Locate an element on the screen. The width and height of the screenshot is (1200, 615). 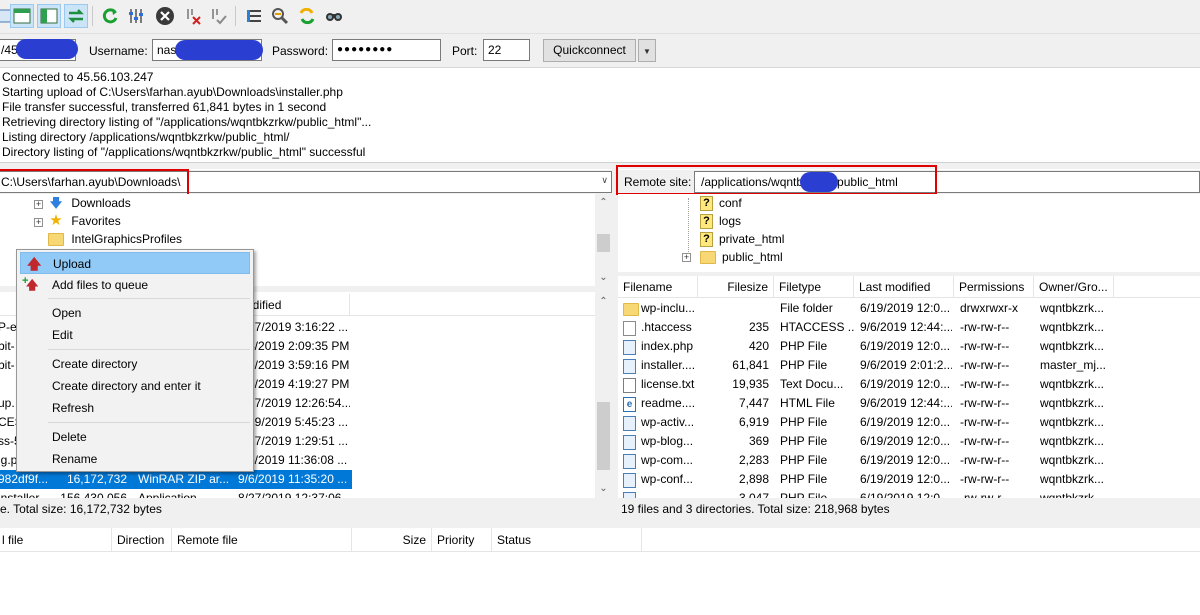
local-tree-scrollbar: ⌃ ⌄ is located at coordinates (603, 240).